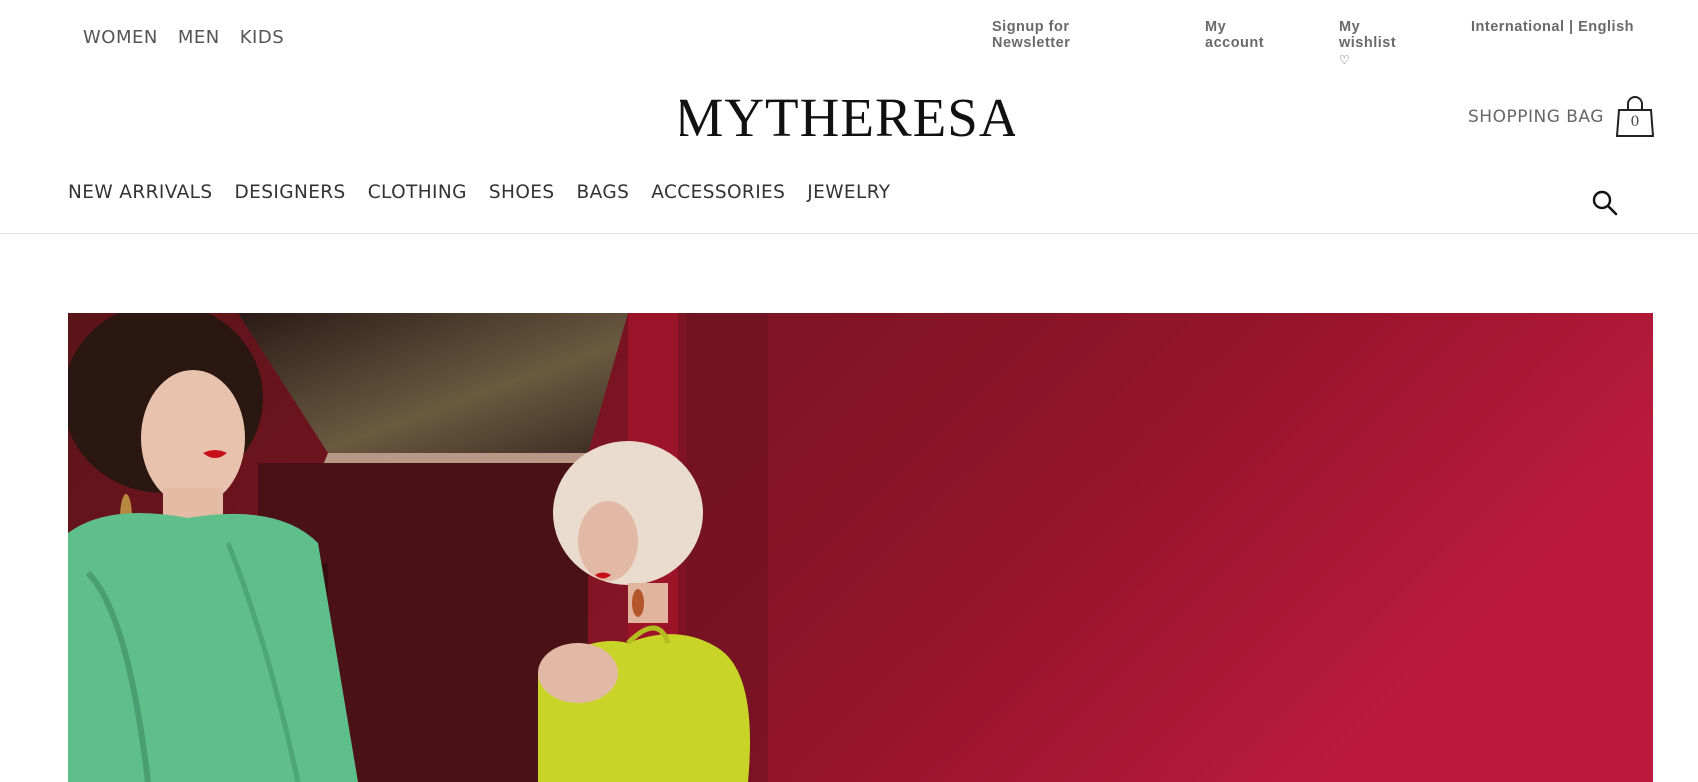  Describe the element at coordinates (1368, 35) in the screenshot. I see `wishlist-label: My wishlist` at that location.